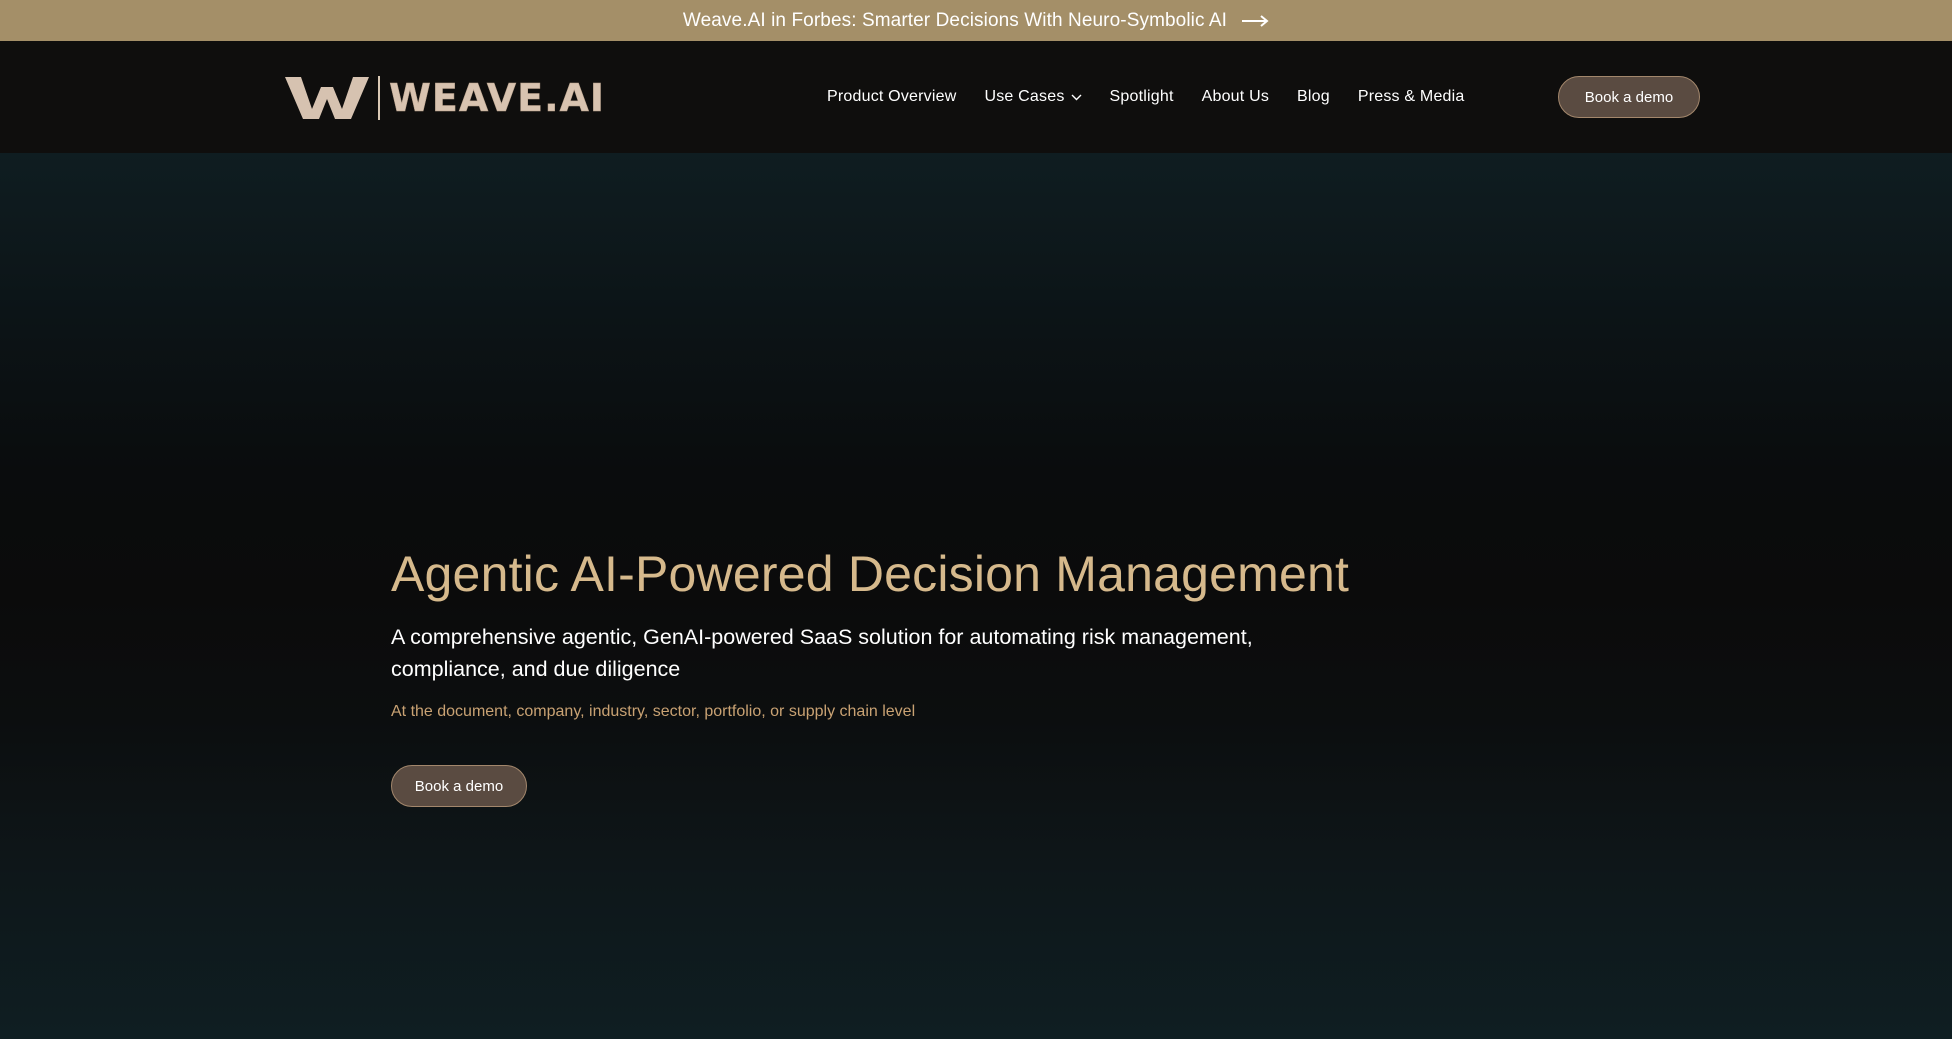  I want to click on logo-w-mark-icon, so click(327, 98).